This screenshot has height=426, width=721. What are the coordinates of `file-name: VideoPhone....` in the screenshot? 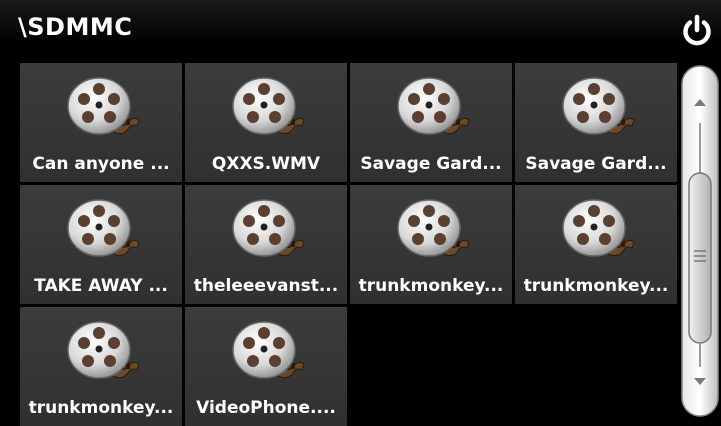 It's located at (266, 408).